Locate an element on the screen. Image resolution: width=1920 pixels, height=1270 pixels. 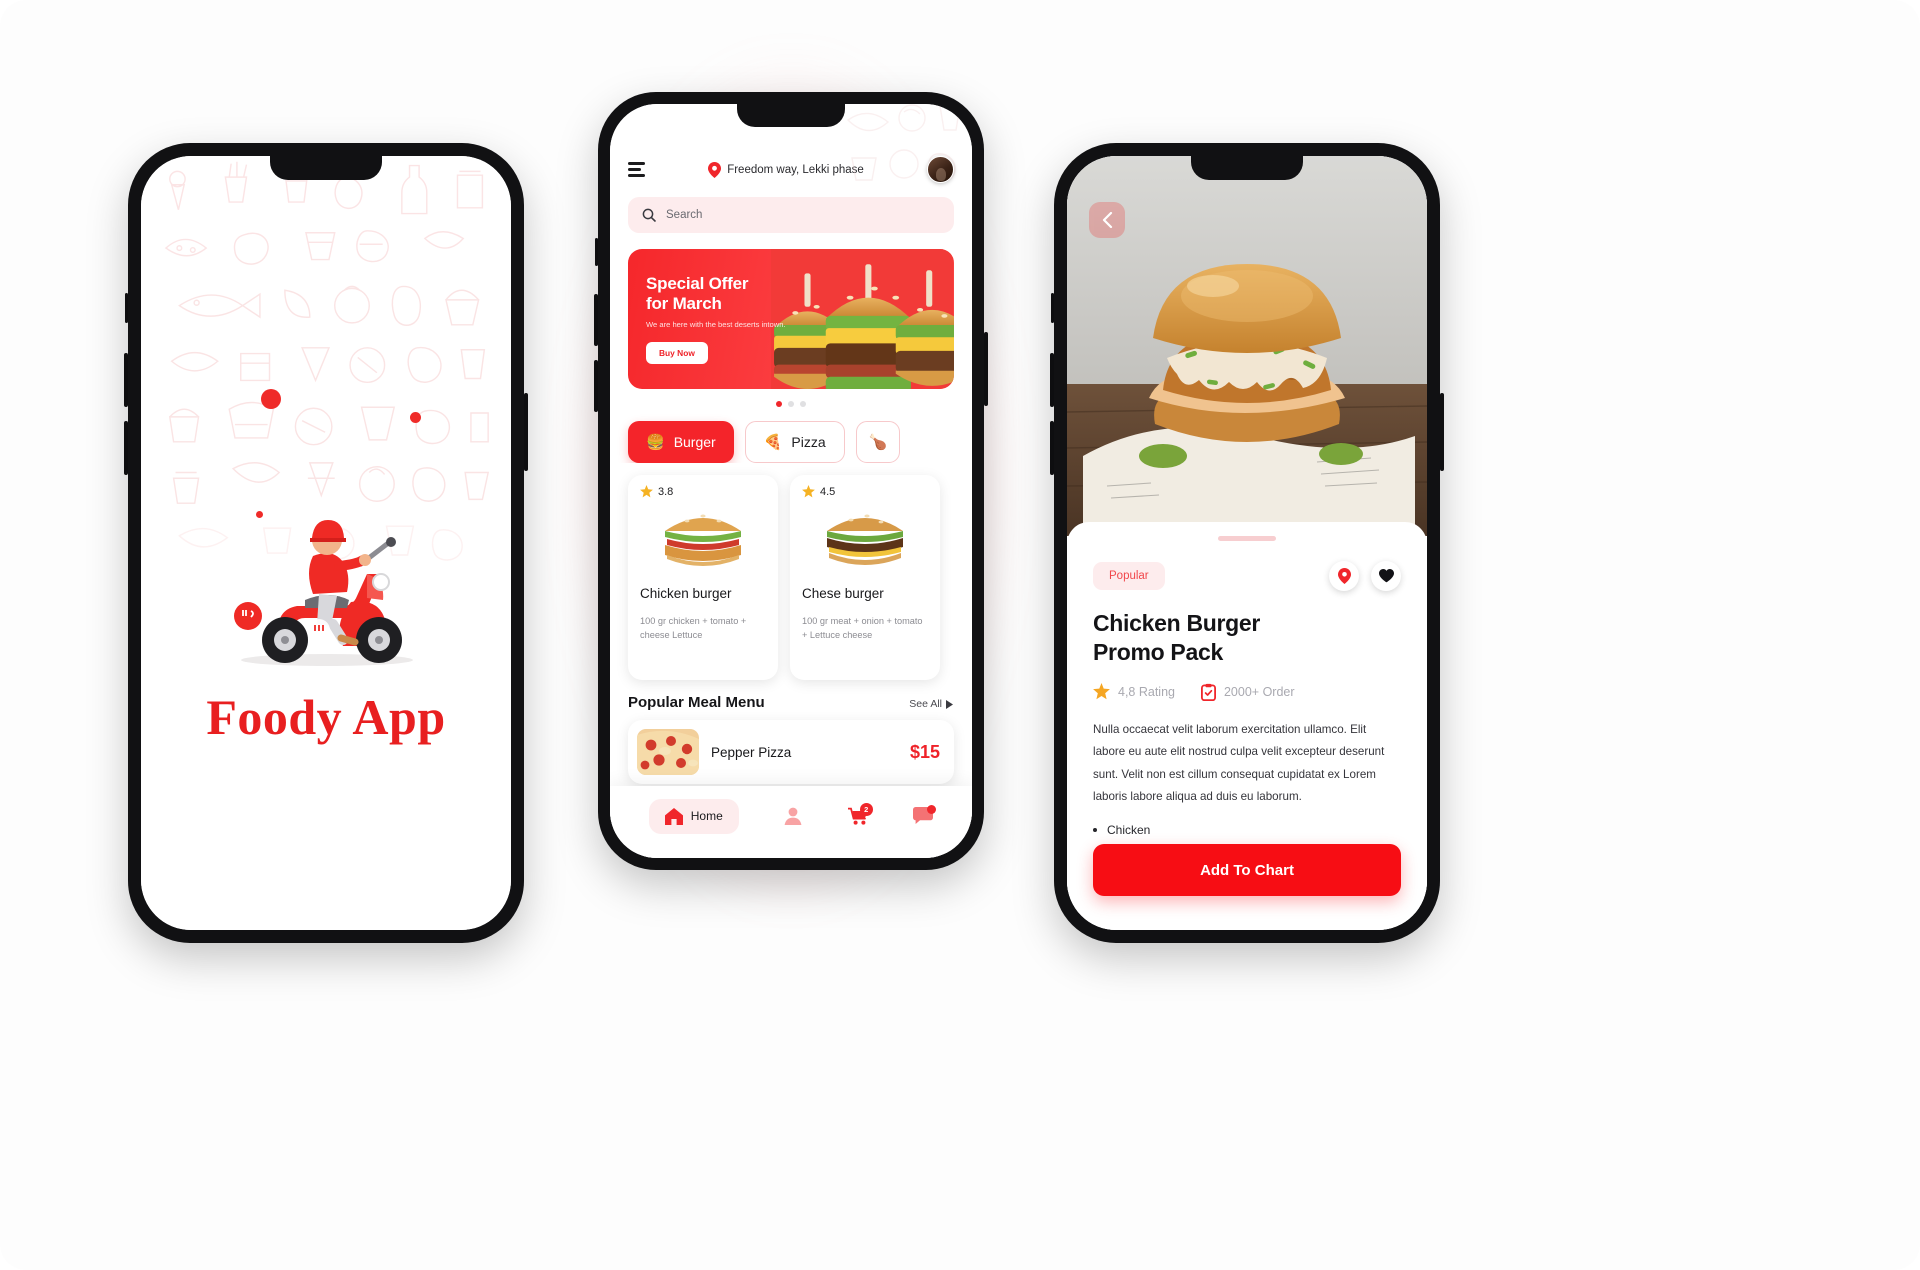
pepper-pizza-image is located at coordinates (668, 752).